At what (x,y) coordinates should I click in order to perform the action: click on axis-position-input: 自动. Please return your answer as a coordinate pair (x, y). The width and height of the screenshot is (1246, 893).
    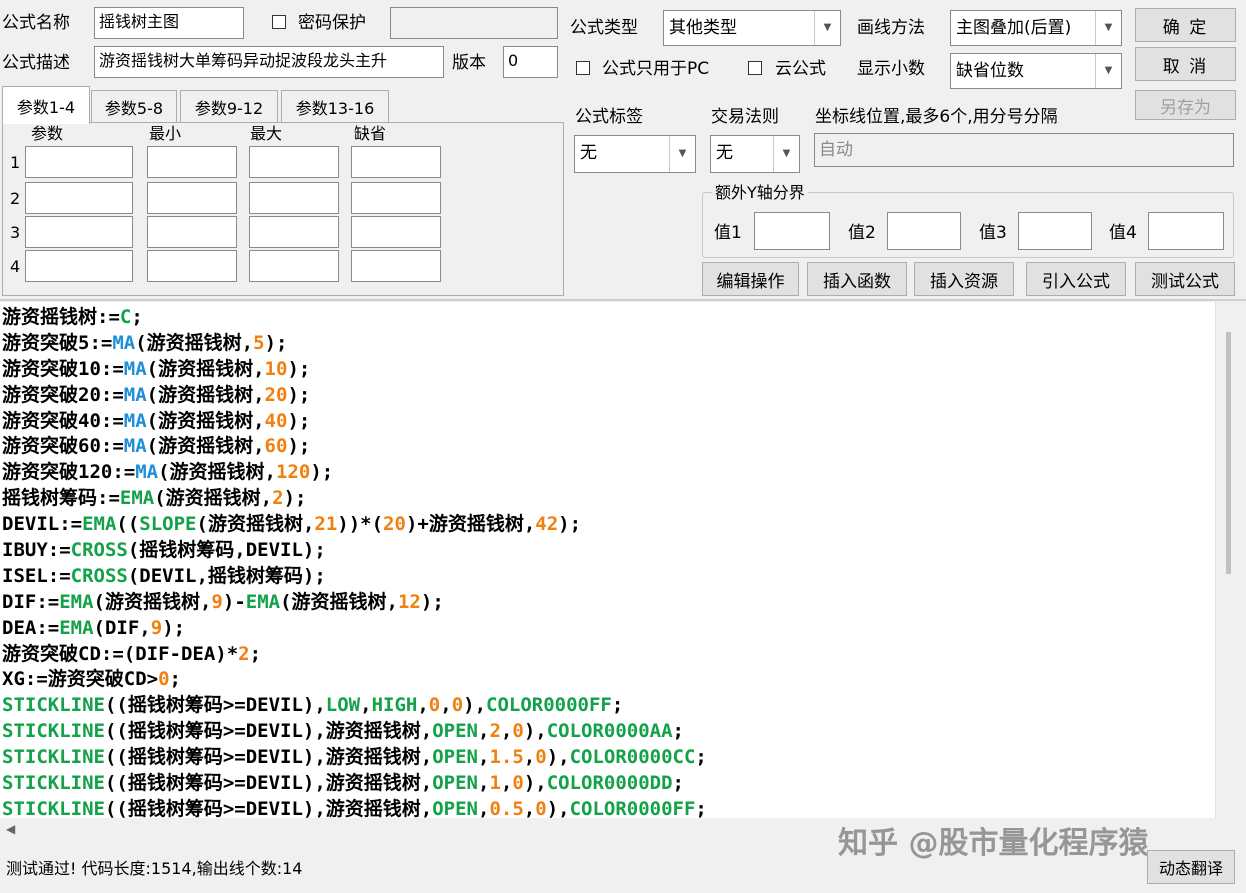
    Looking at the image, I should click on (1024, 150).